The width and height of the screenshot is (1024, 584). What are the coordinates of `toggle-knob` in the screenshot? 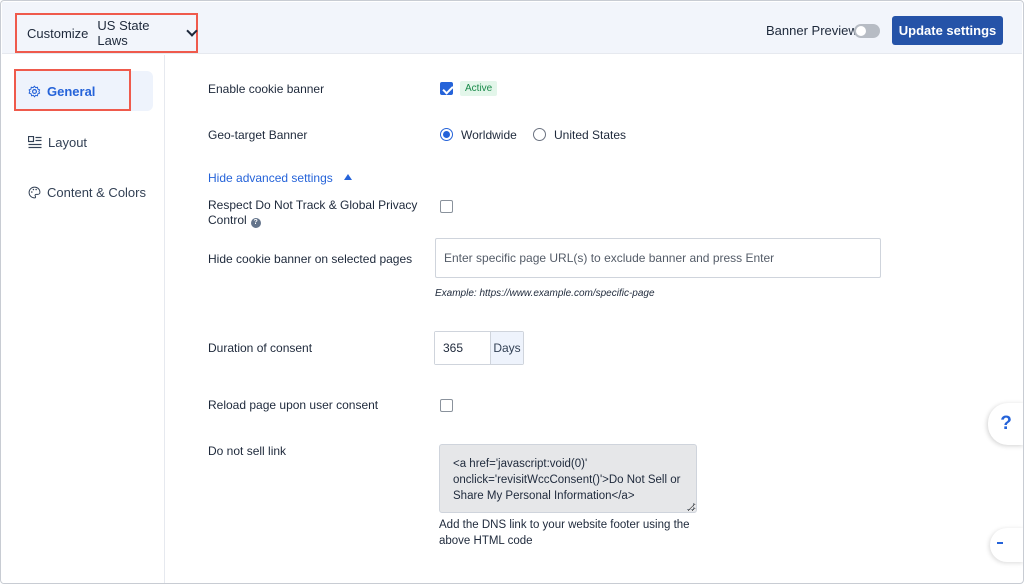 It's located at (861, 31).